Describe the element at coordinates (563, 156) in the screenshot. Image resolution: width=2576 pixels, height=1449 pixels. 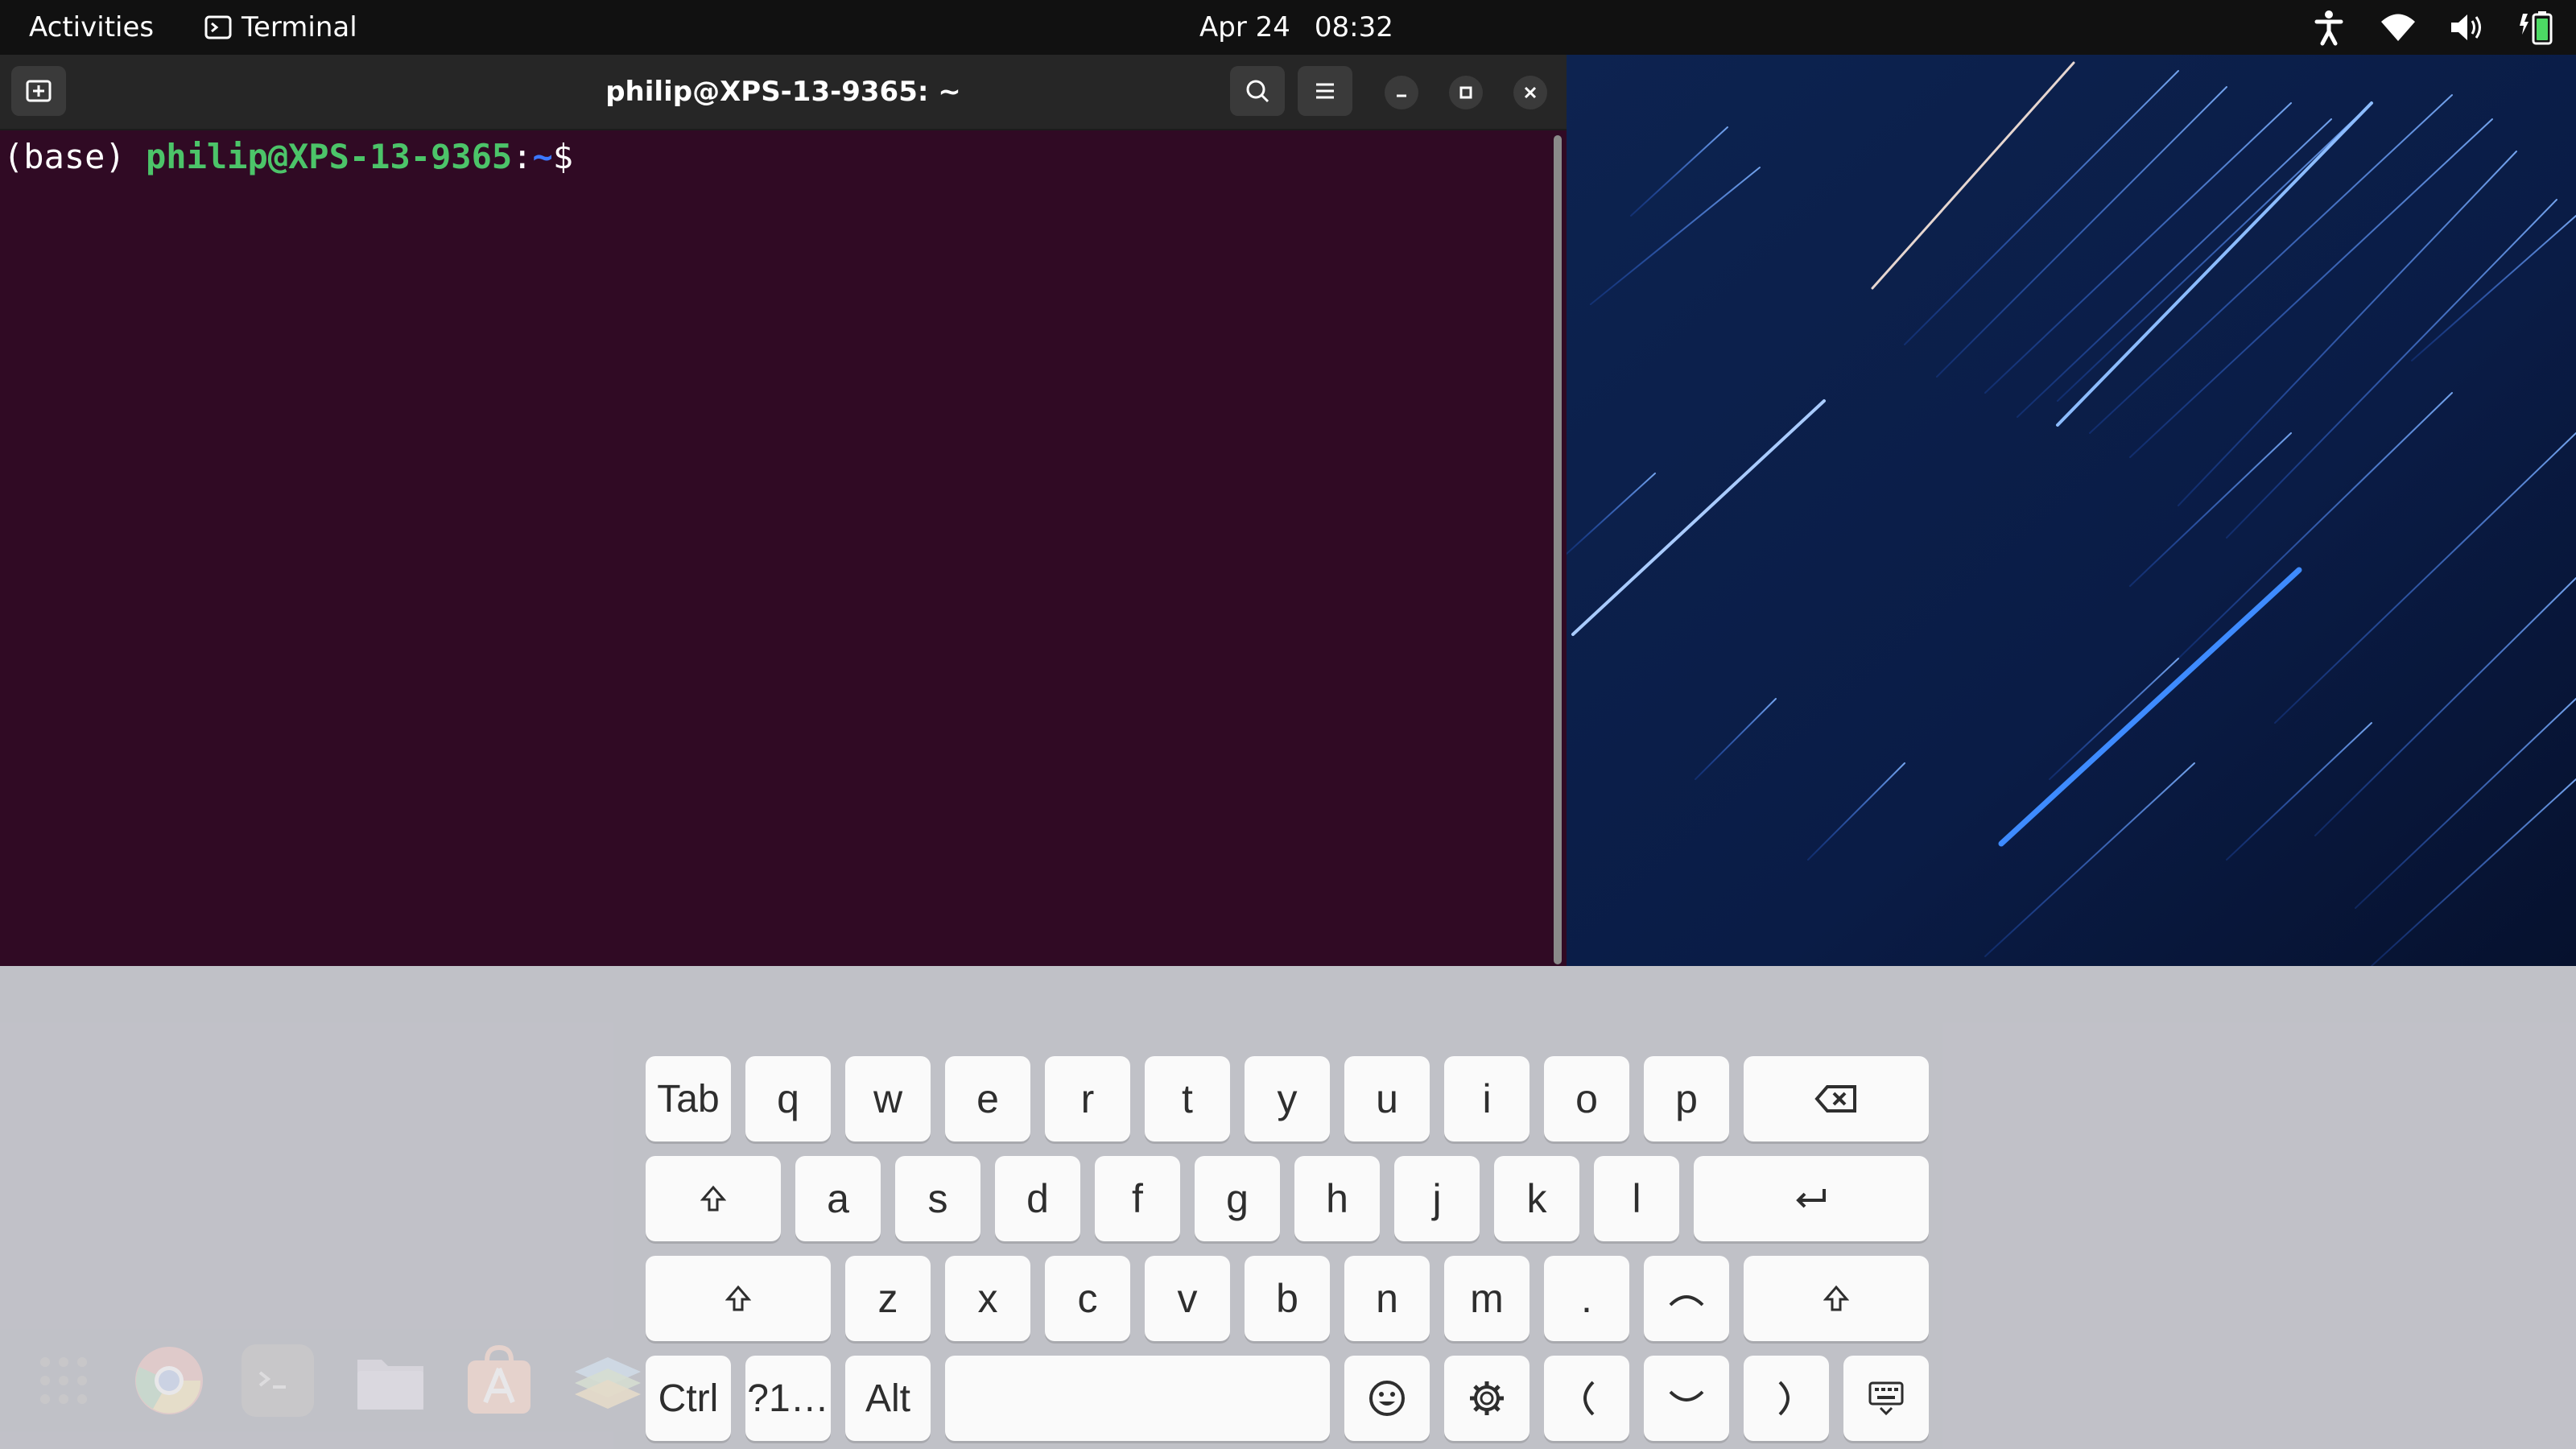
I see `prompt-symbol: $` at that location.